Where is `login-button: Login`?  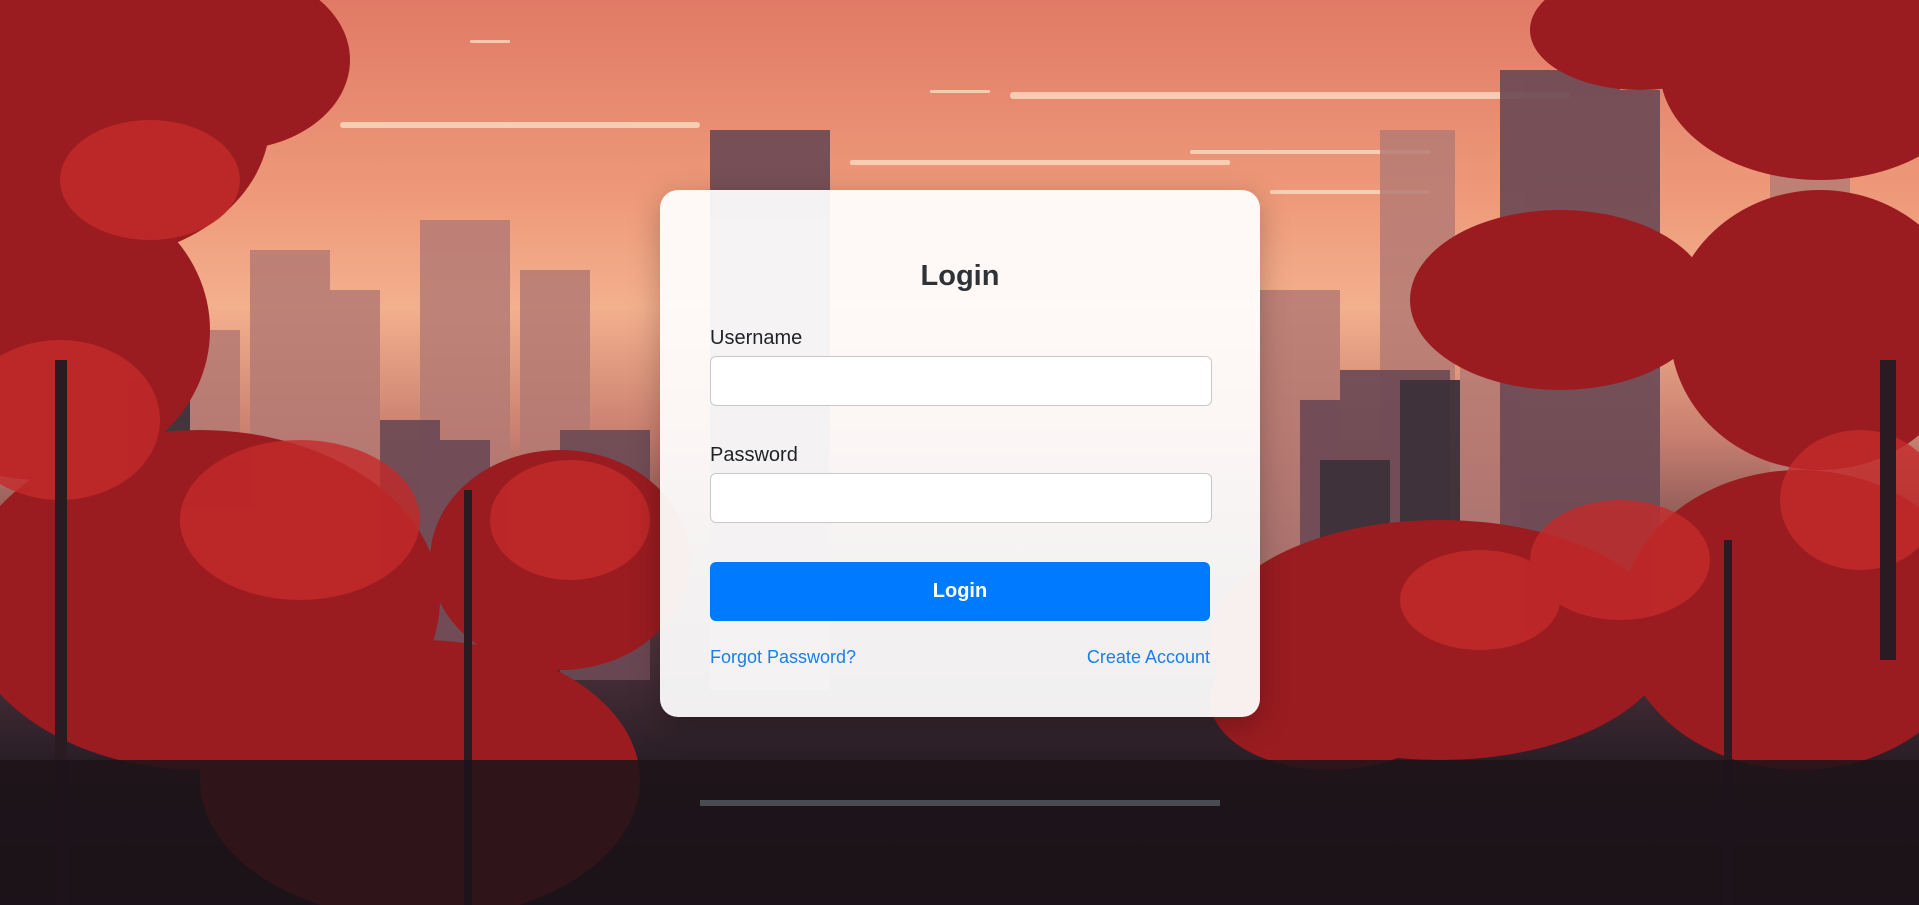 login-button: Login is located at coordinates (960, 591).